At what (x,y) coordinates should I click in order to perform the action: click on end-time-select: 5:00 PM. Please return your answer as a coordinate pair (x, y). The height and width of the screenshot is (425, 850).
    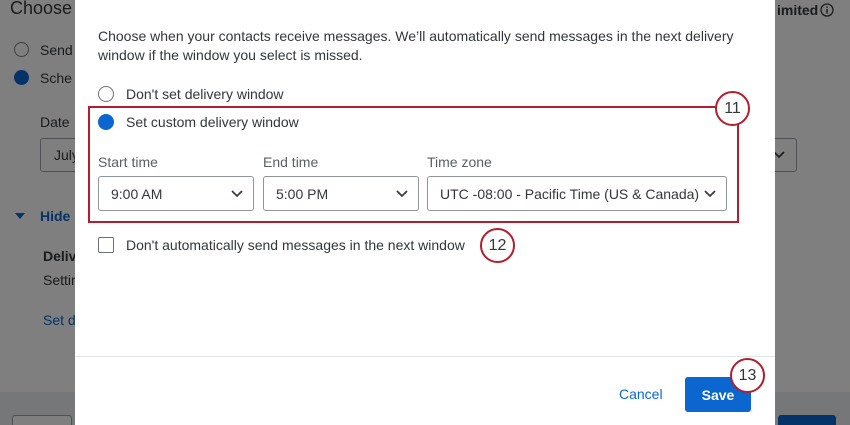
    Looking at the image, I should click on (341, 193).